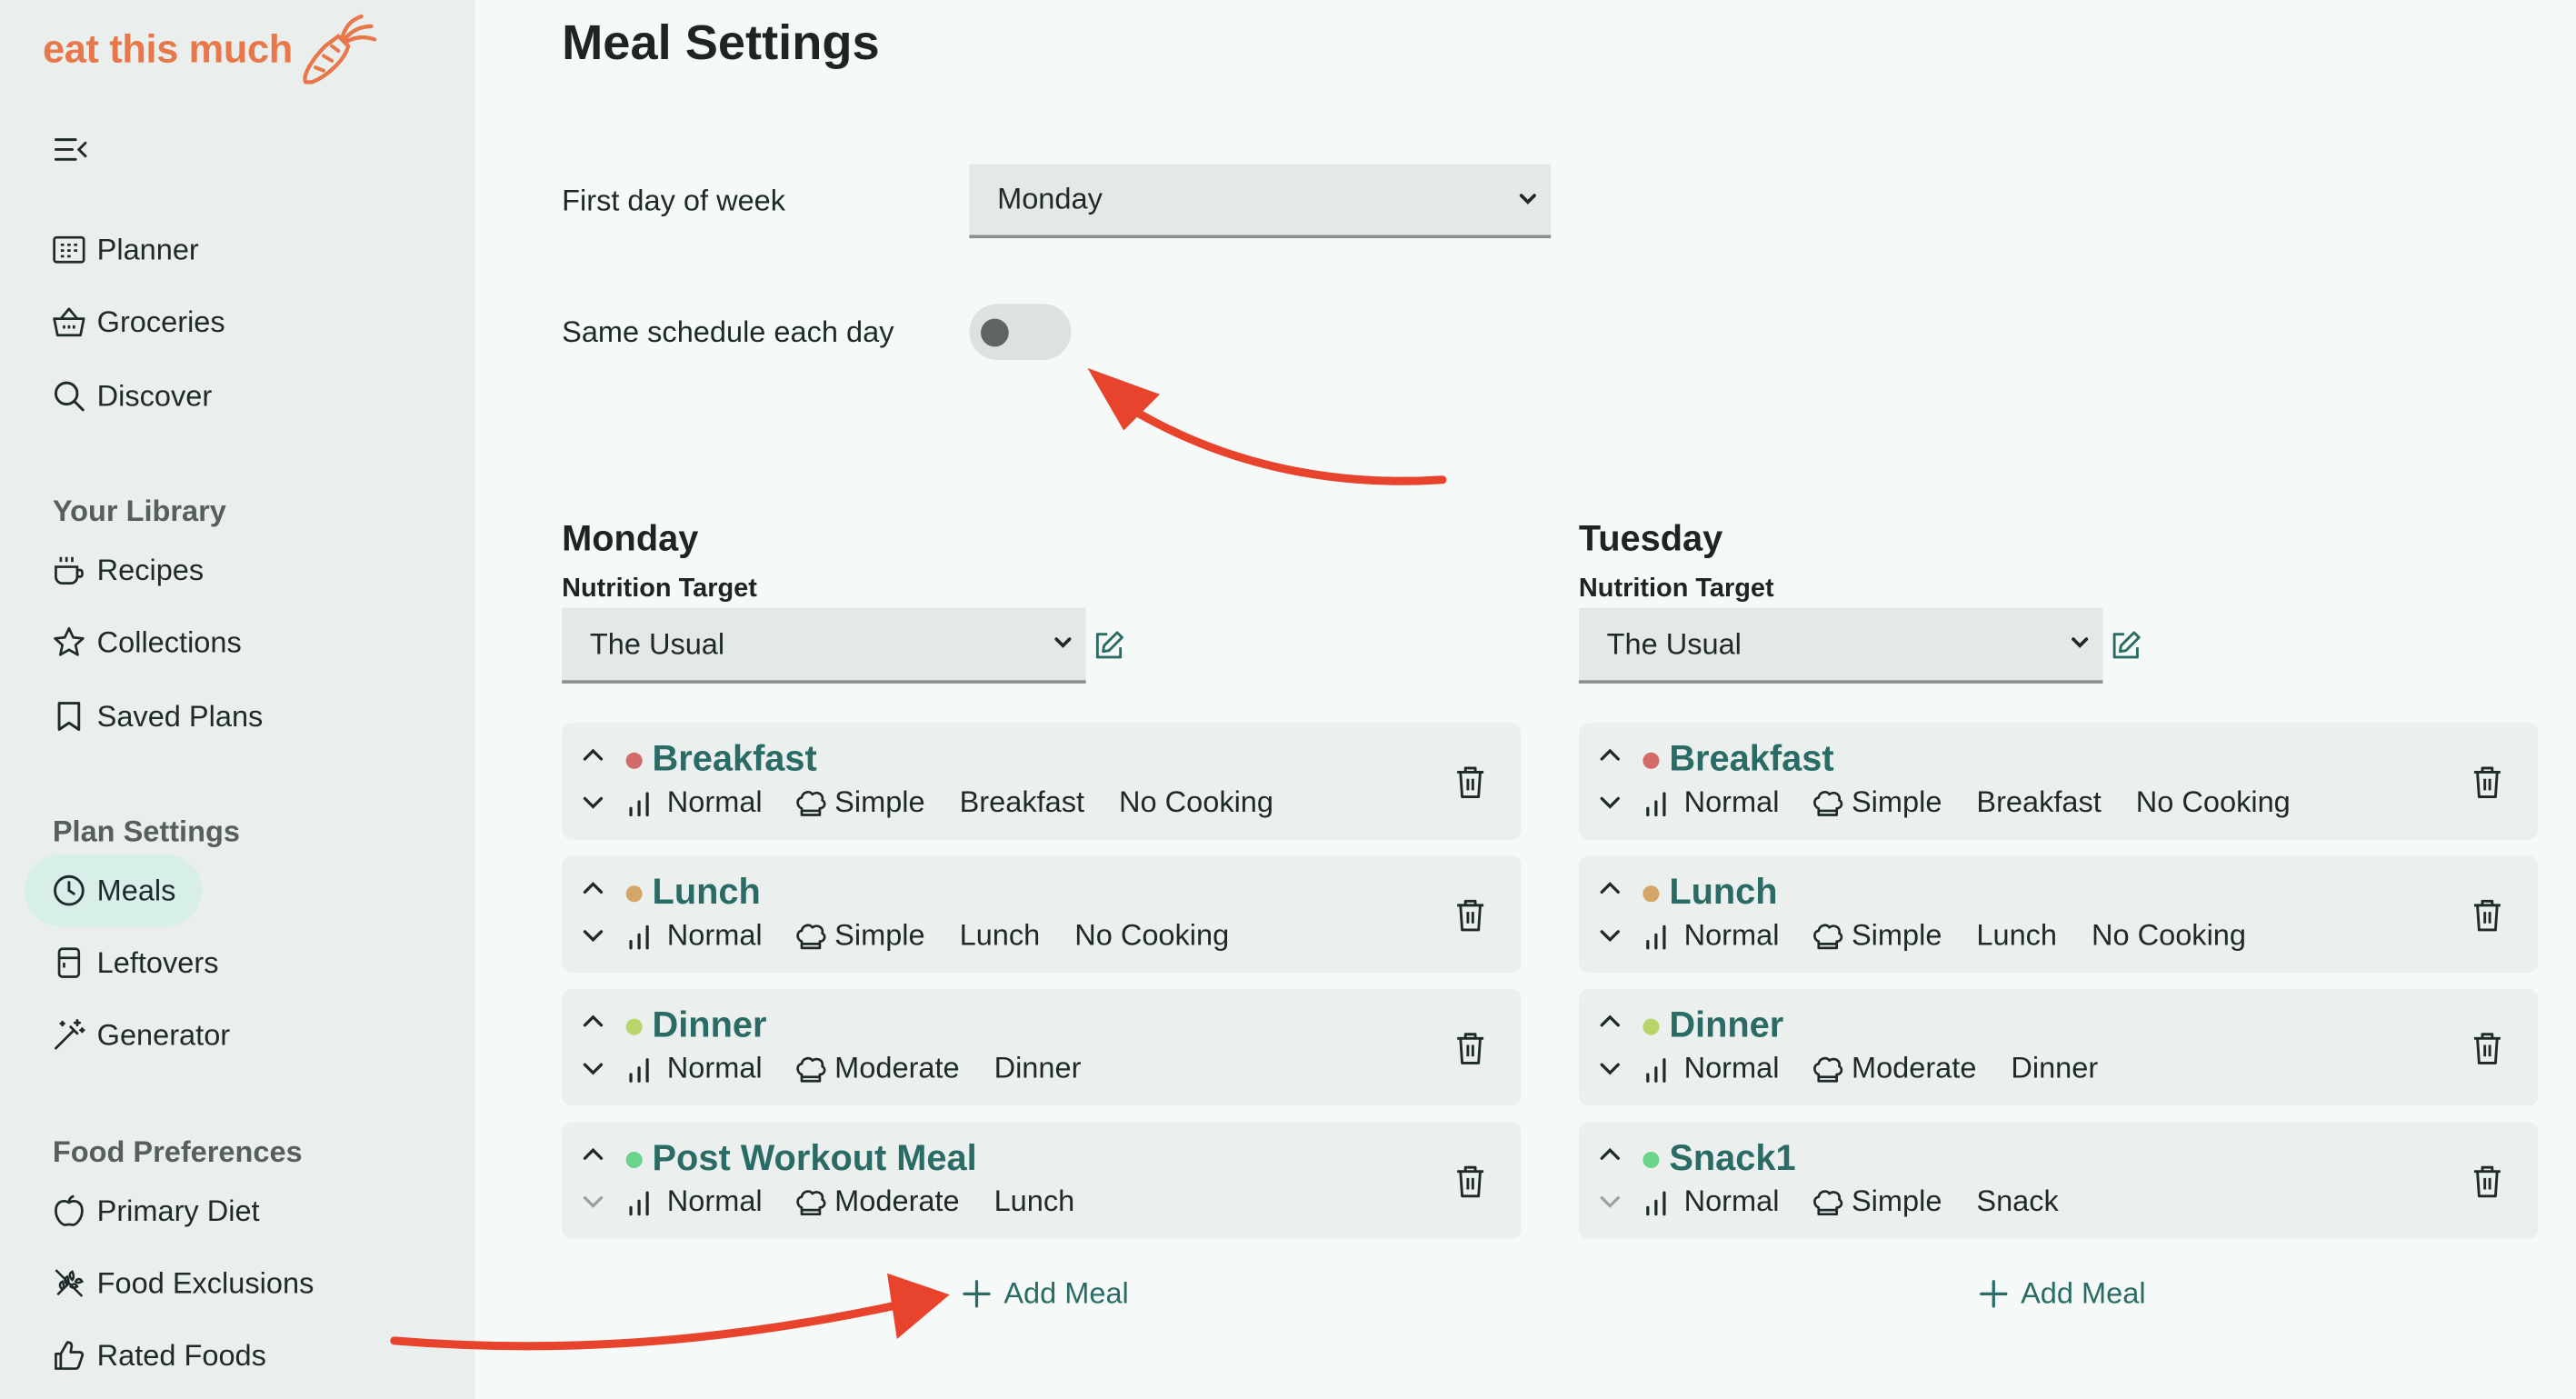 This screenshot has height=1399, width=2576. What do you see at coordinates (154, 395) in the screenshot?
I see `sidebar-item-label: Discover` at bounding box center [154, 395].